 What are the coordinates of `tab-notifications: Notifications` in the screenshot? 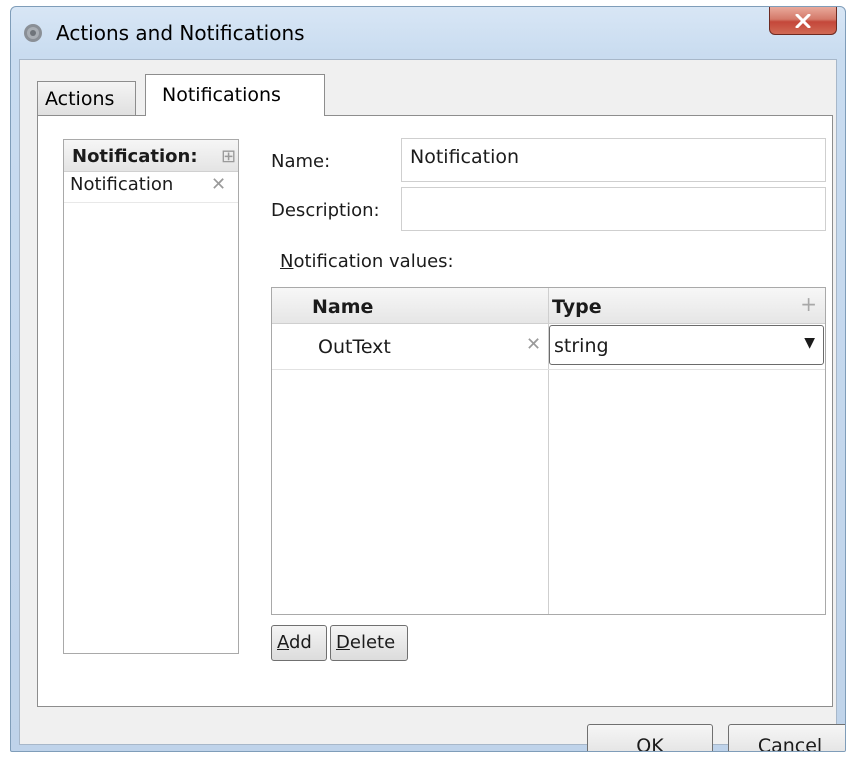 It's located at (235, 95).